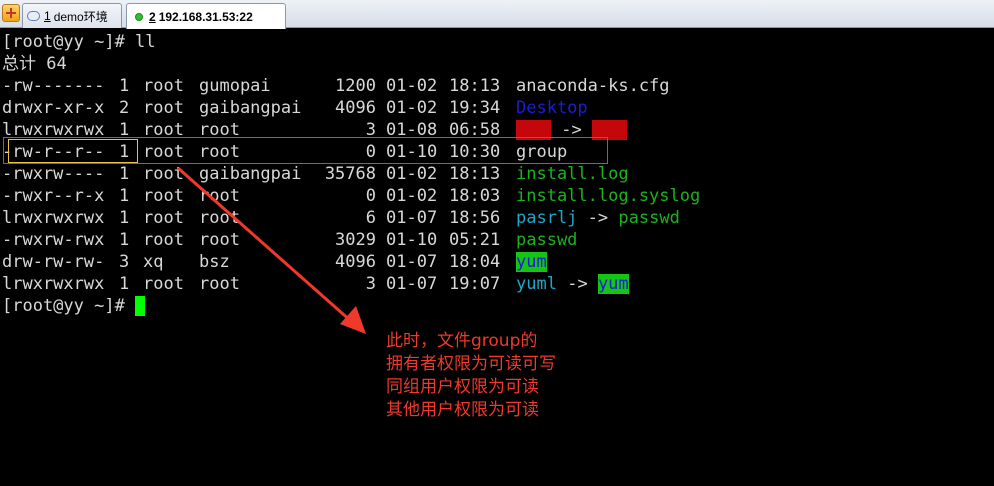 The image size is (994, 486). I want to click on note-line: 拥有者权限为可读可写, so click(471, 364).